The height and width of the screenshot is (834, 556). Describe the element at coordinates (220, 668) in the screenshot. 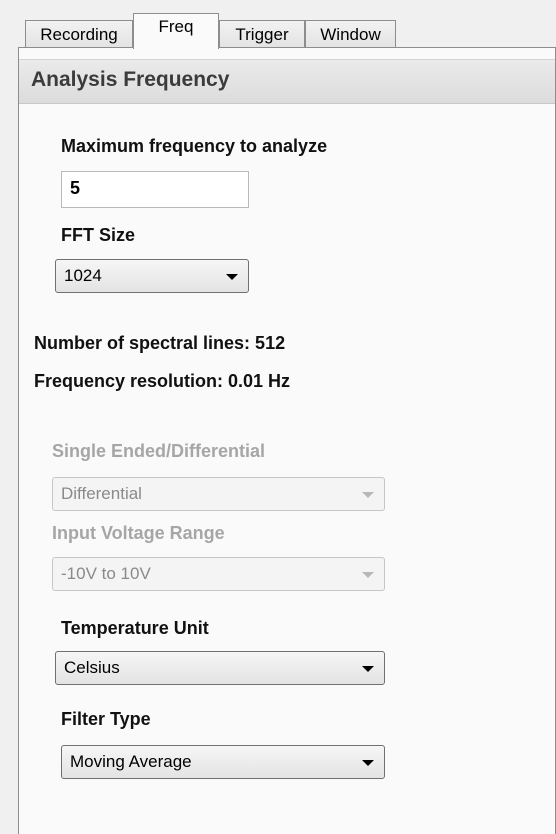

I see `temperature-unit-dropdown: Celsius` at that location.